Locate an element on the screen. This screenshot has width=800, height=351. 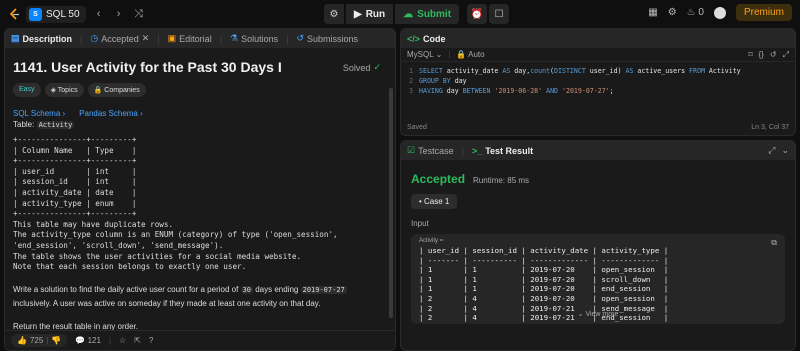
tab-accepted: ◷ Accepted ✕ is located at coordinates (119, 38).